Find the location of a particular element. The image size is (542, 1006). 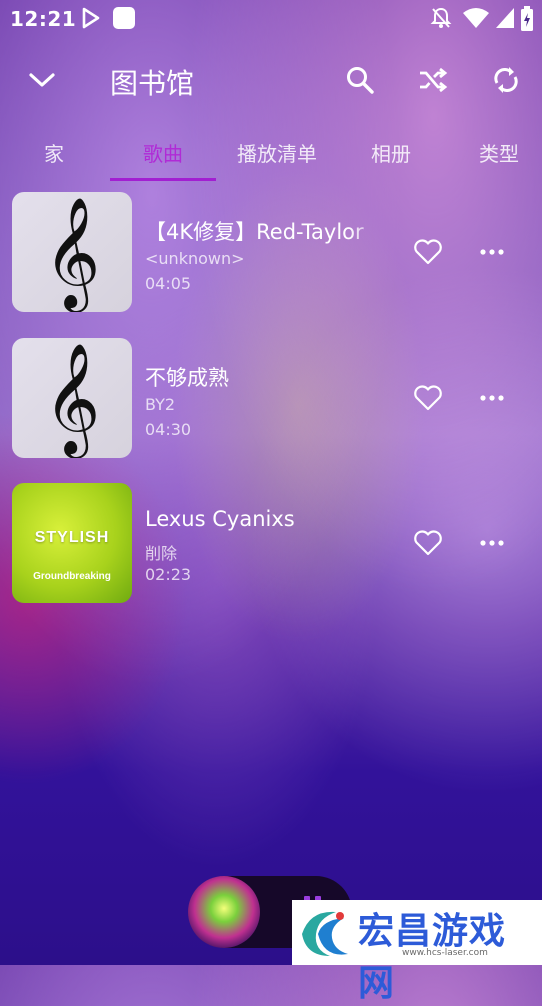

search-icon is located at coordinates (360, 80).